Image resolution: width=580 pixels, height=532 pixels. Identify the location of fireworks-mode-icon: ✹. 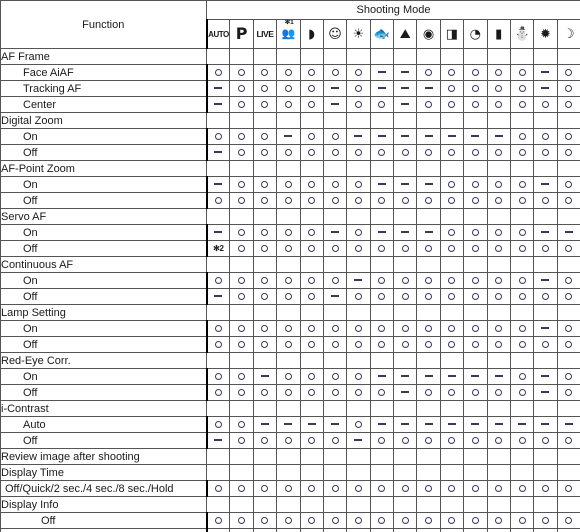
(545, 34).